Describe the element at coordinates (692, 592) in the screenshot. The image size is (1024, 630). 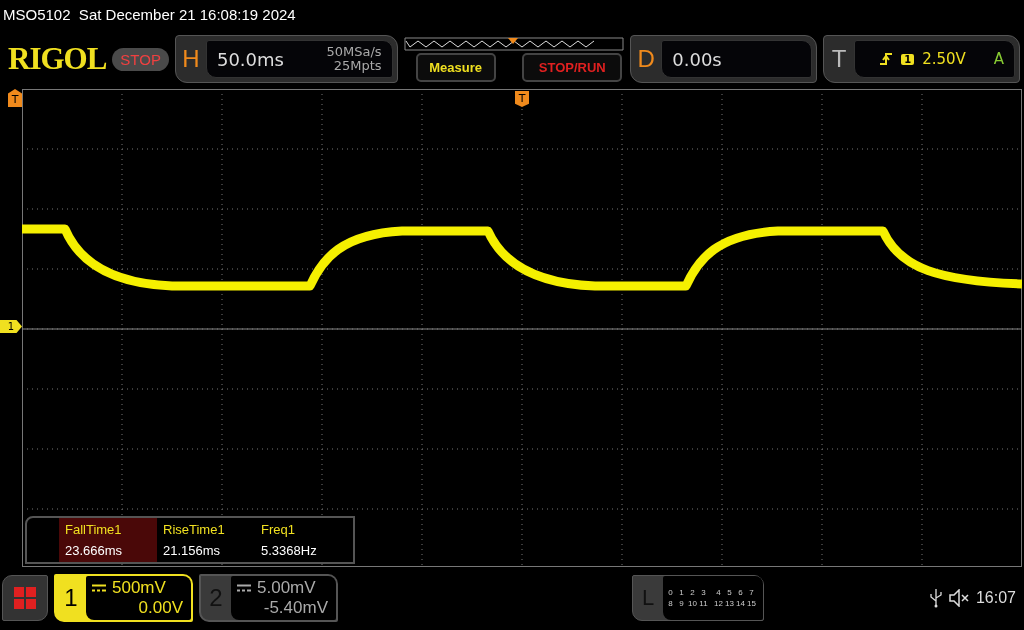
I see `logic-channel-number: 2` at that location.